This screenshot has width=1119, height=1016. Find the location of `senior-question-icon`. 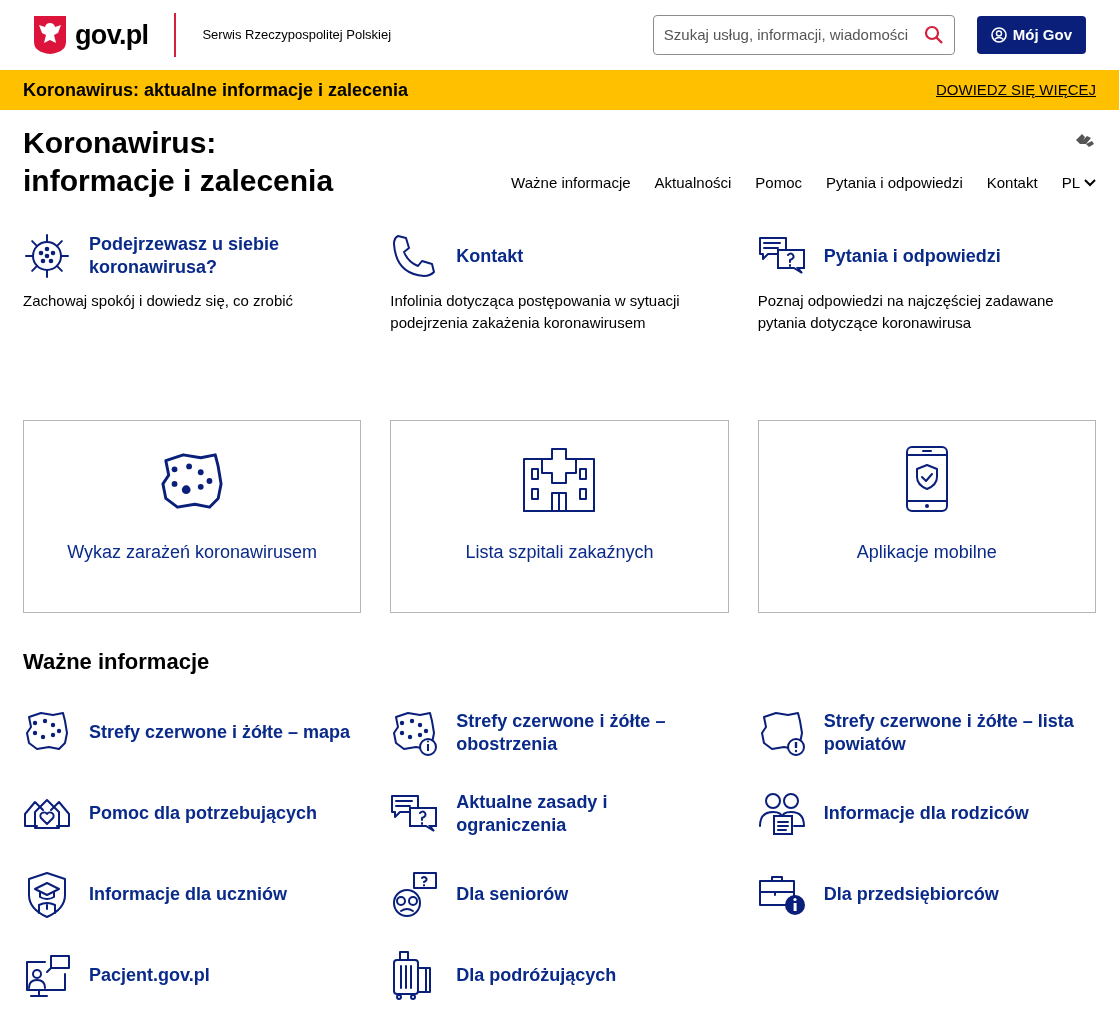

senior-question-icon is located at coordinates (414, 894).